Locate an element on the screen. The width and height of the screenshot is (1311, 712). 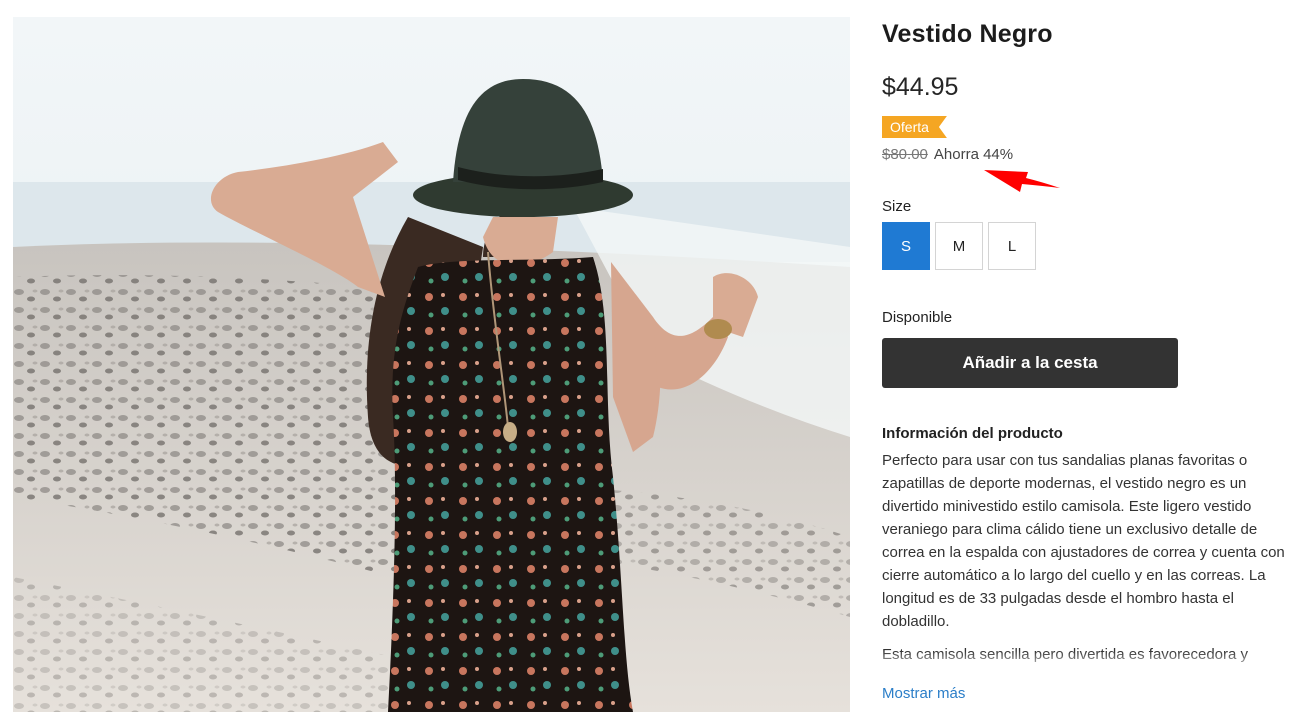
availability-status: Disponible is located at coordinates (917, 317).